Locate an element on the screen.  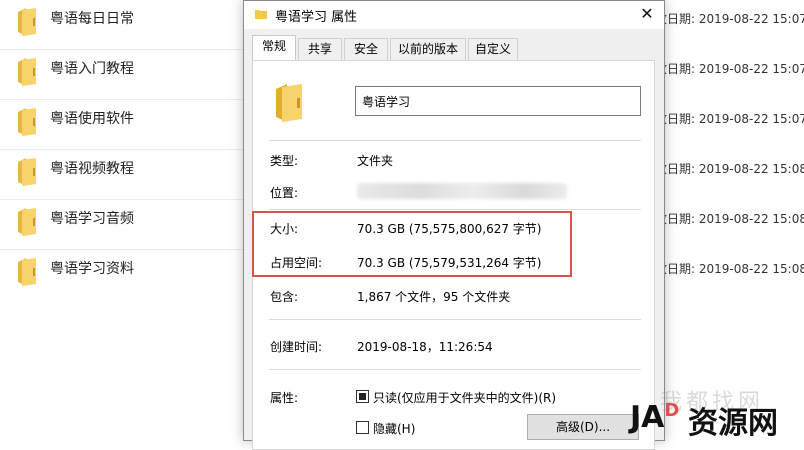
folder-name-field is located at coordinates (498, 101).